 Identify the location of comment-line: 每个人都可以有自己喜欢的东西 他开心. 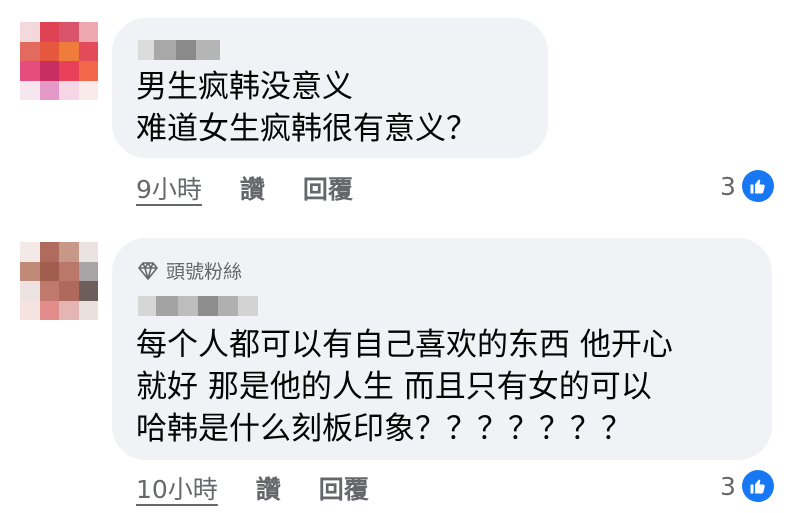
(404, 345).